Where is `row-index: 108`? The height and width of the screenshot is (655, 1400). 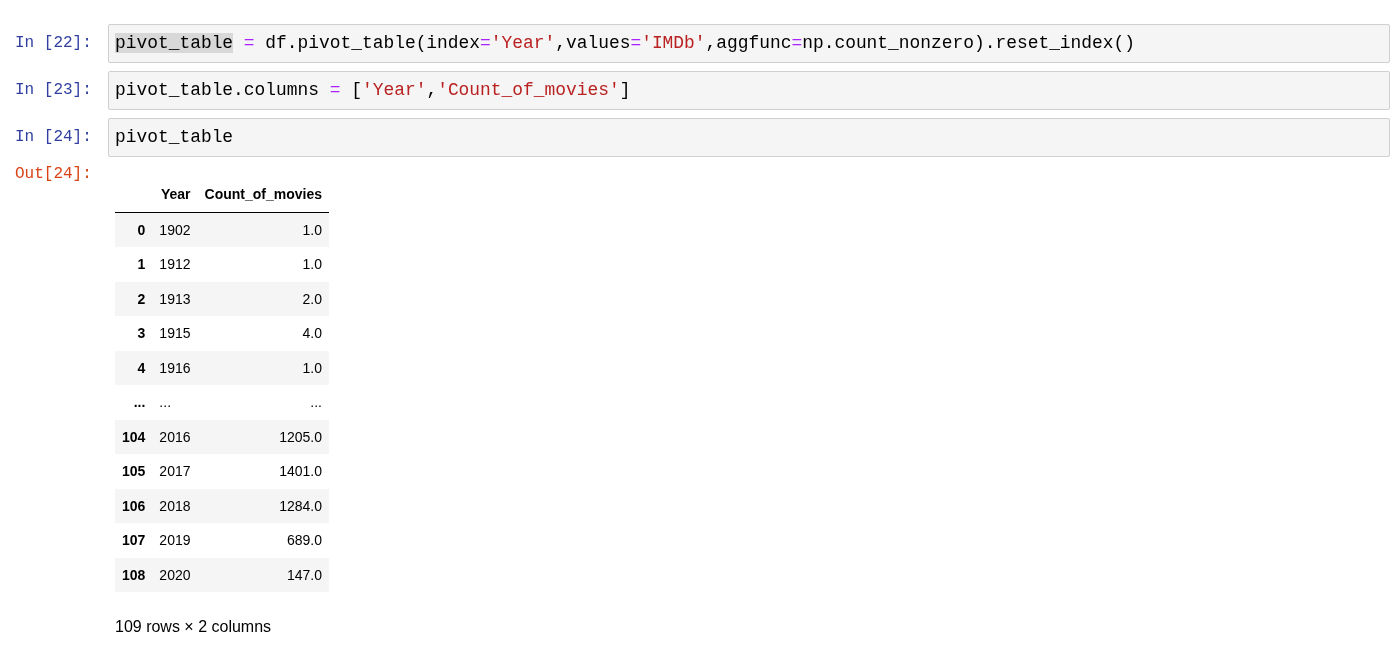
row-index: 108 is located at coordinates (134, 574).